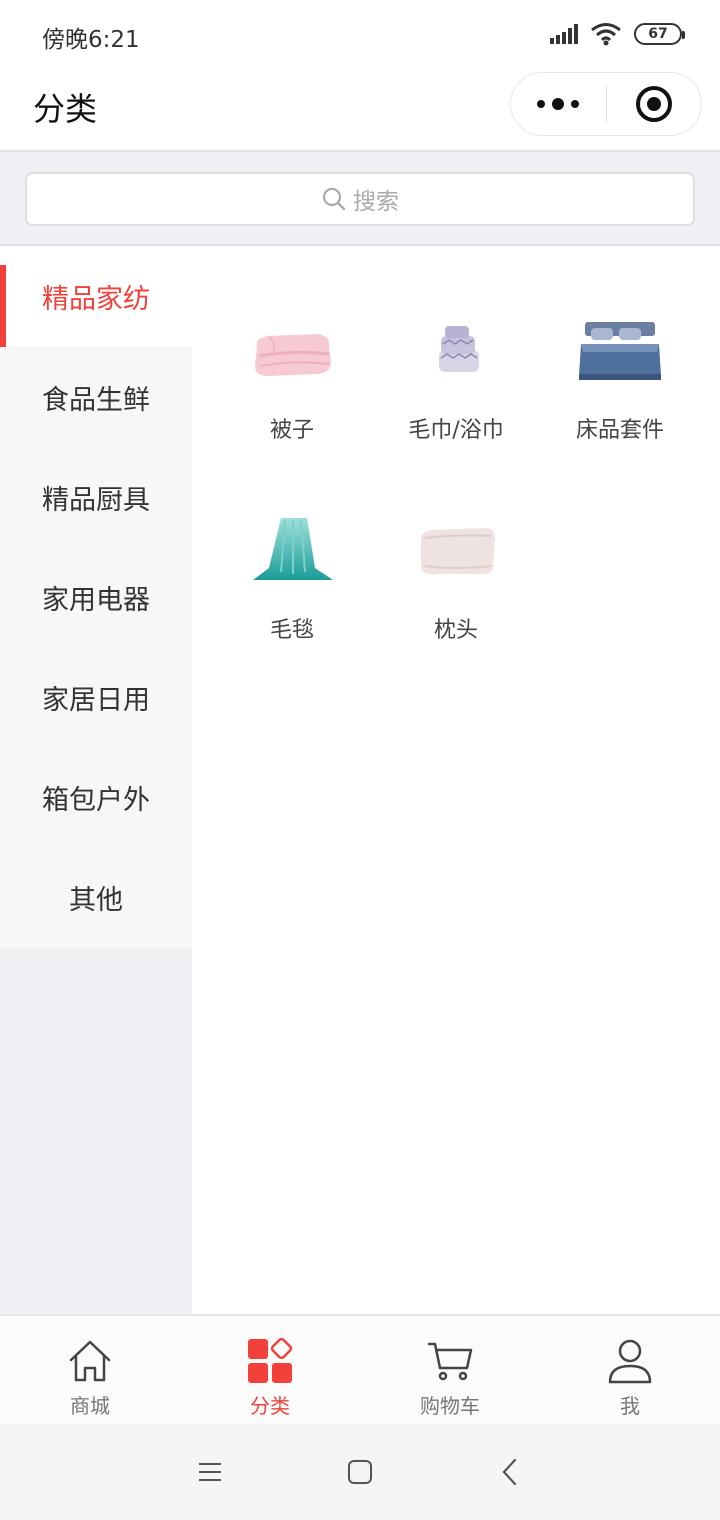  Describe the element at coordinates (456, 551) in the screenshot. I see `pillow-image` at that location.